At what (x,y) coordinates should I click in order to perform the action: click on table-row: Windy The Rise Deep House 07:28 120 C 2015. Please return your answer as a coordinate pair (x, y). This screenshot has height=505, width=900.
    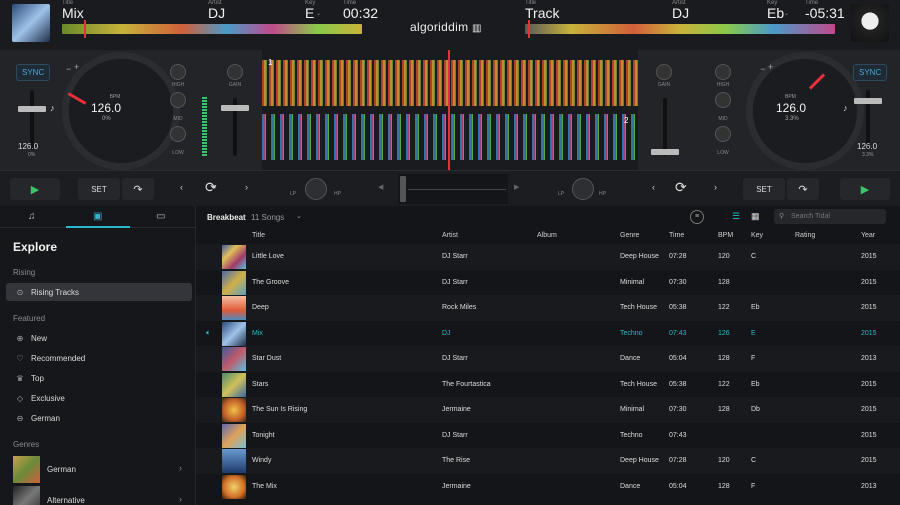
    Looking at the image, I should click on (548, 461).